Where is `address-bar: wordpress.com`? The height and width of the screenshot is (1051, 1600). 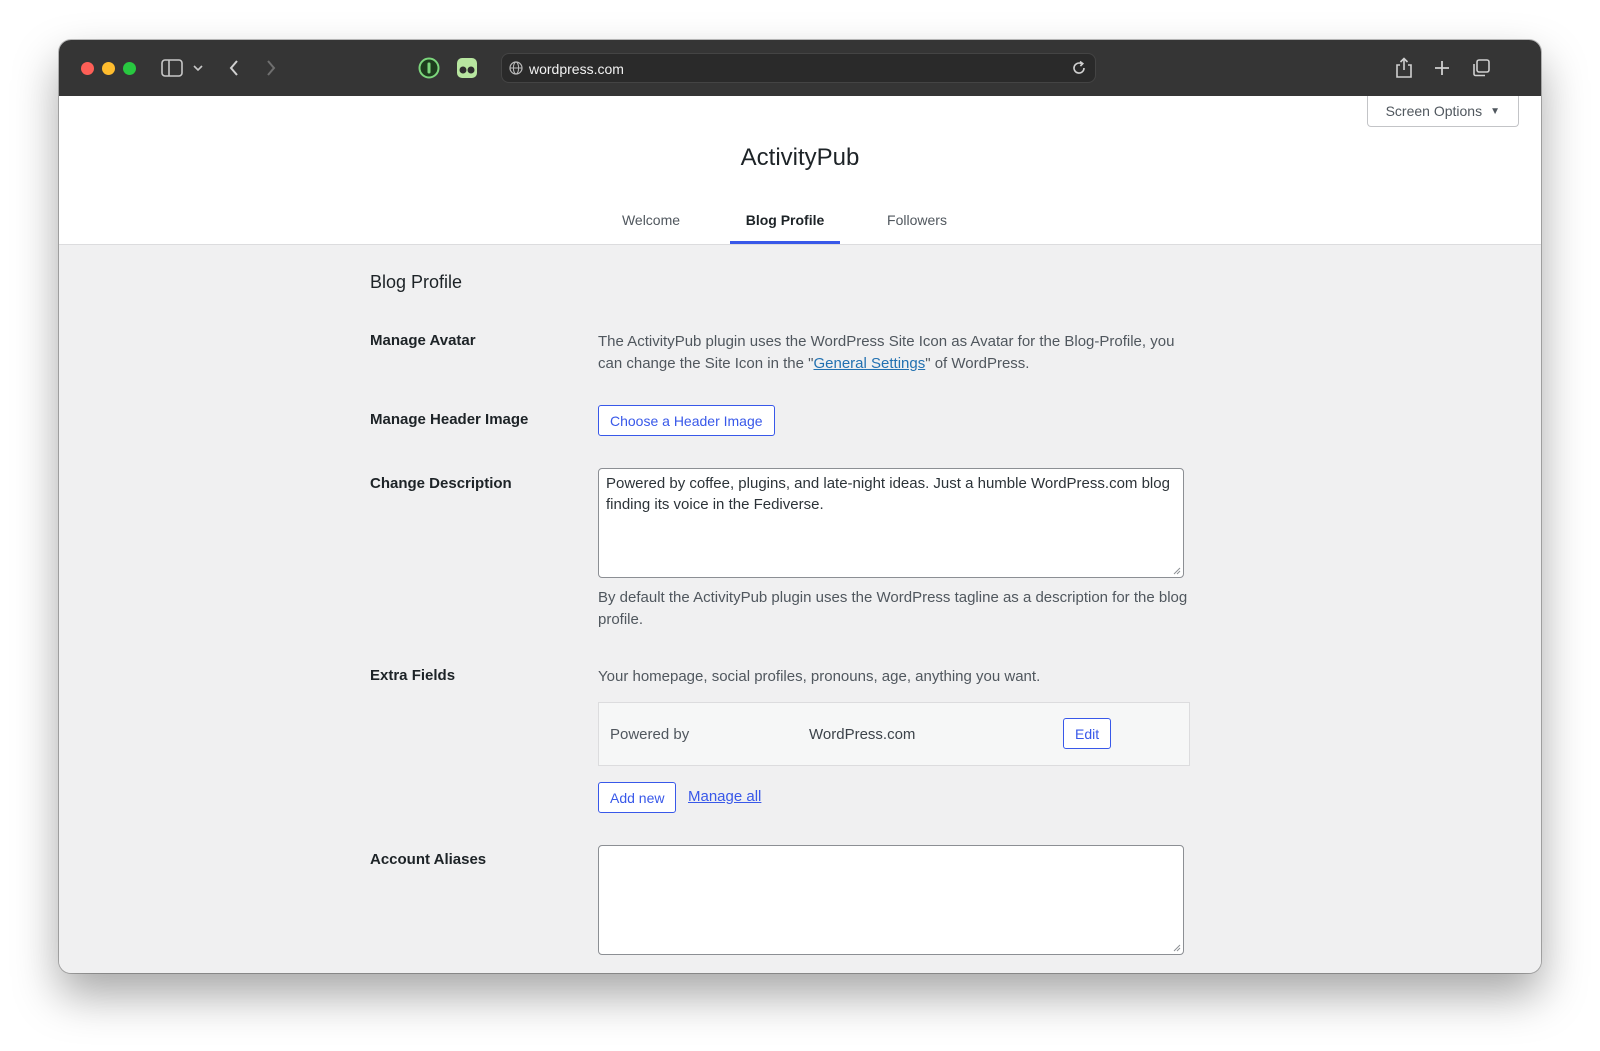
address-bar: wordpress.com is located at coordinates (798, 68).